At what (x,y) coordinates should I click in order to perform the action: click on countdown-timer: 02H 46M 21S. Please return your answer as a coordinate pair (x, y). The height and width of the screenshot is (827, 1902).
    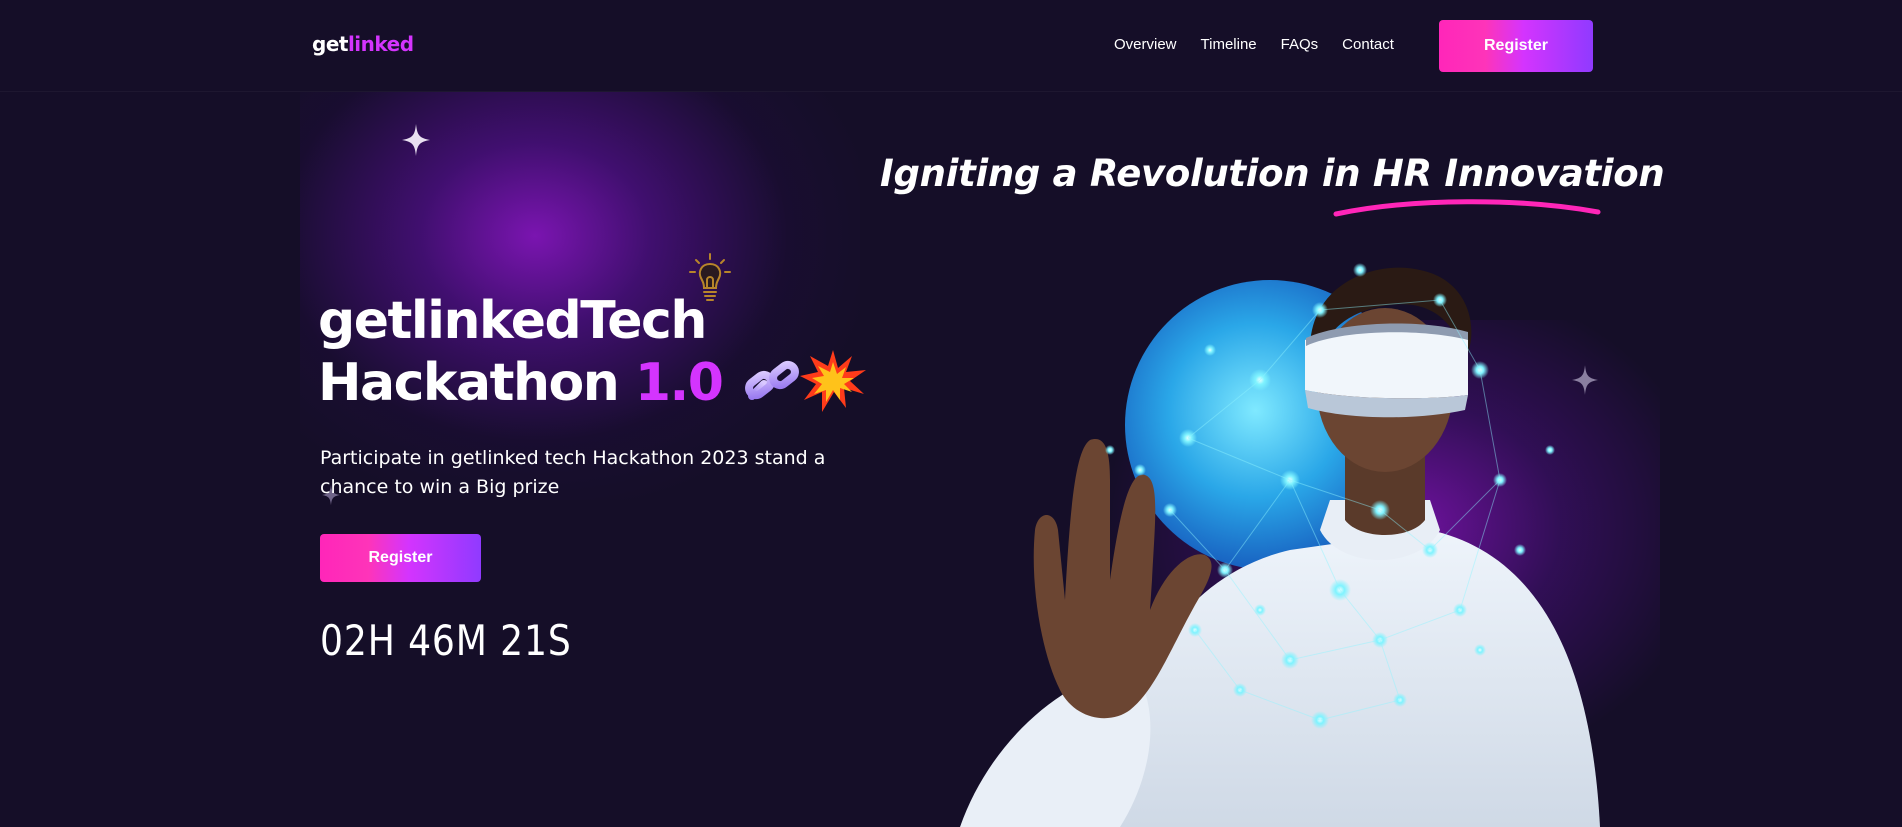
    Looking at the image, I should click on (446, 640).